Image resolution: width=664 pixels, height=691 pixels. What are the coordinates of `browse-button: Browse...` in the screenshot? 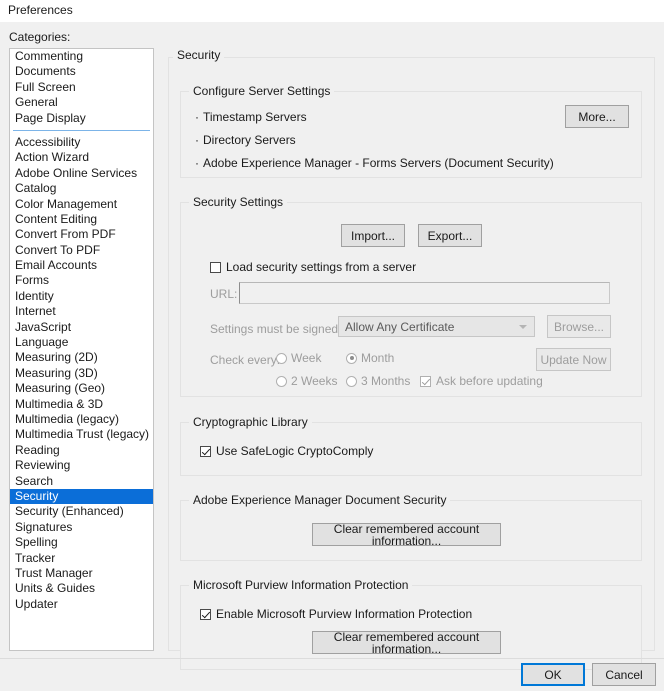 It's located at (579, 326).